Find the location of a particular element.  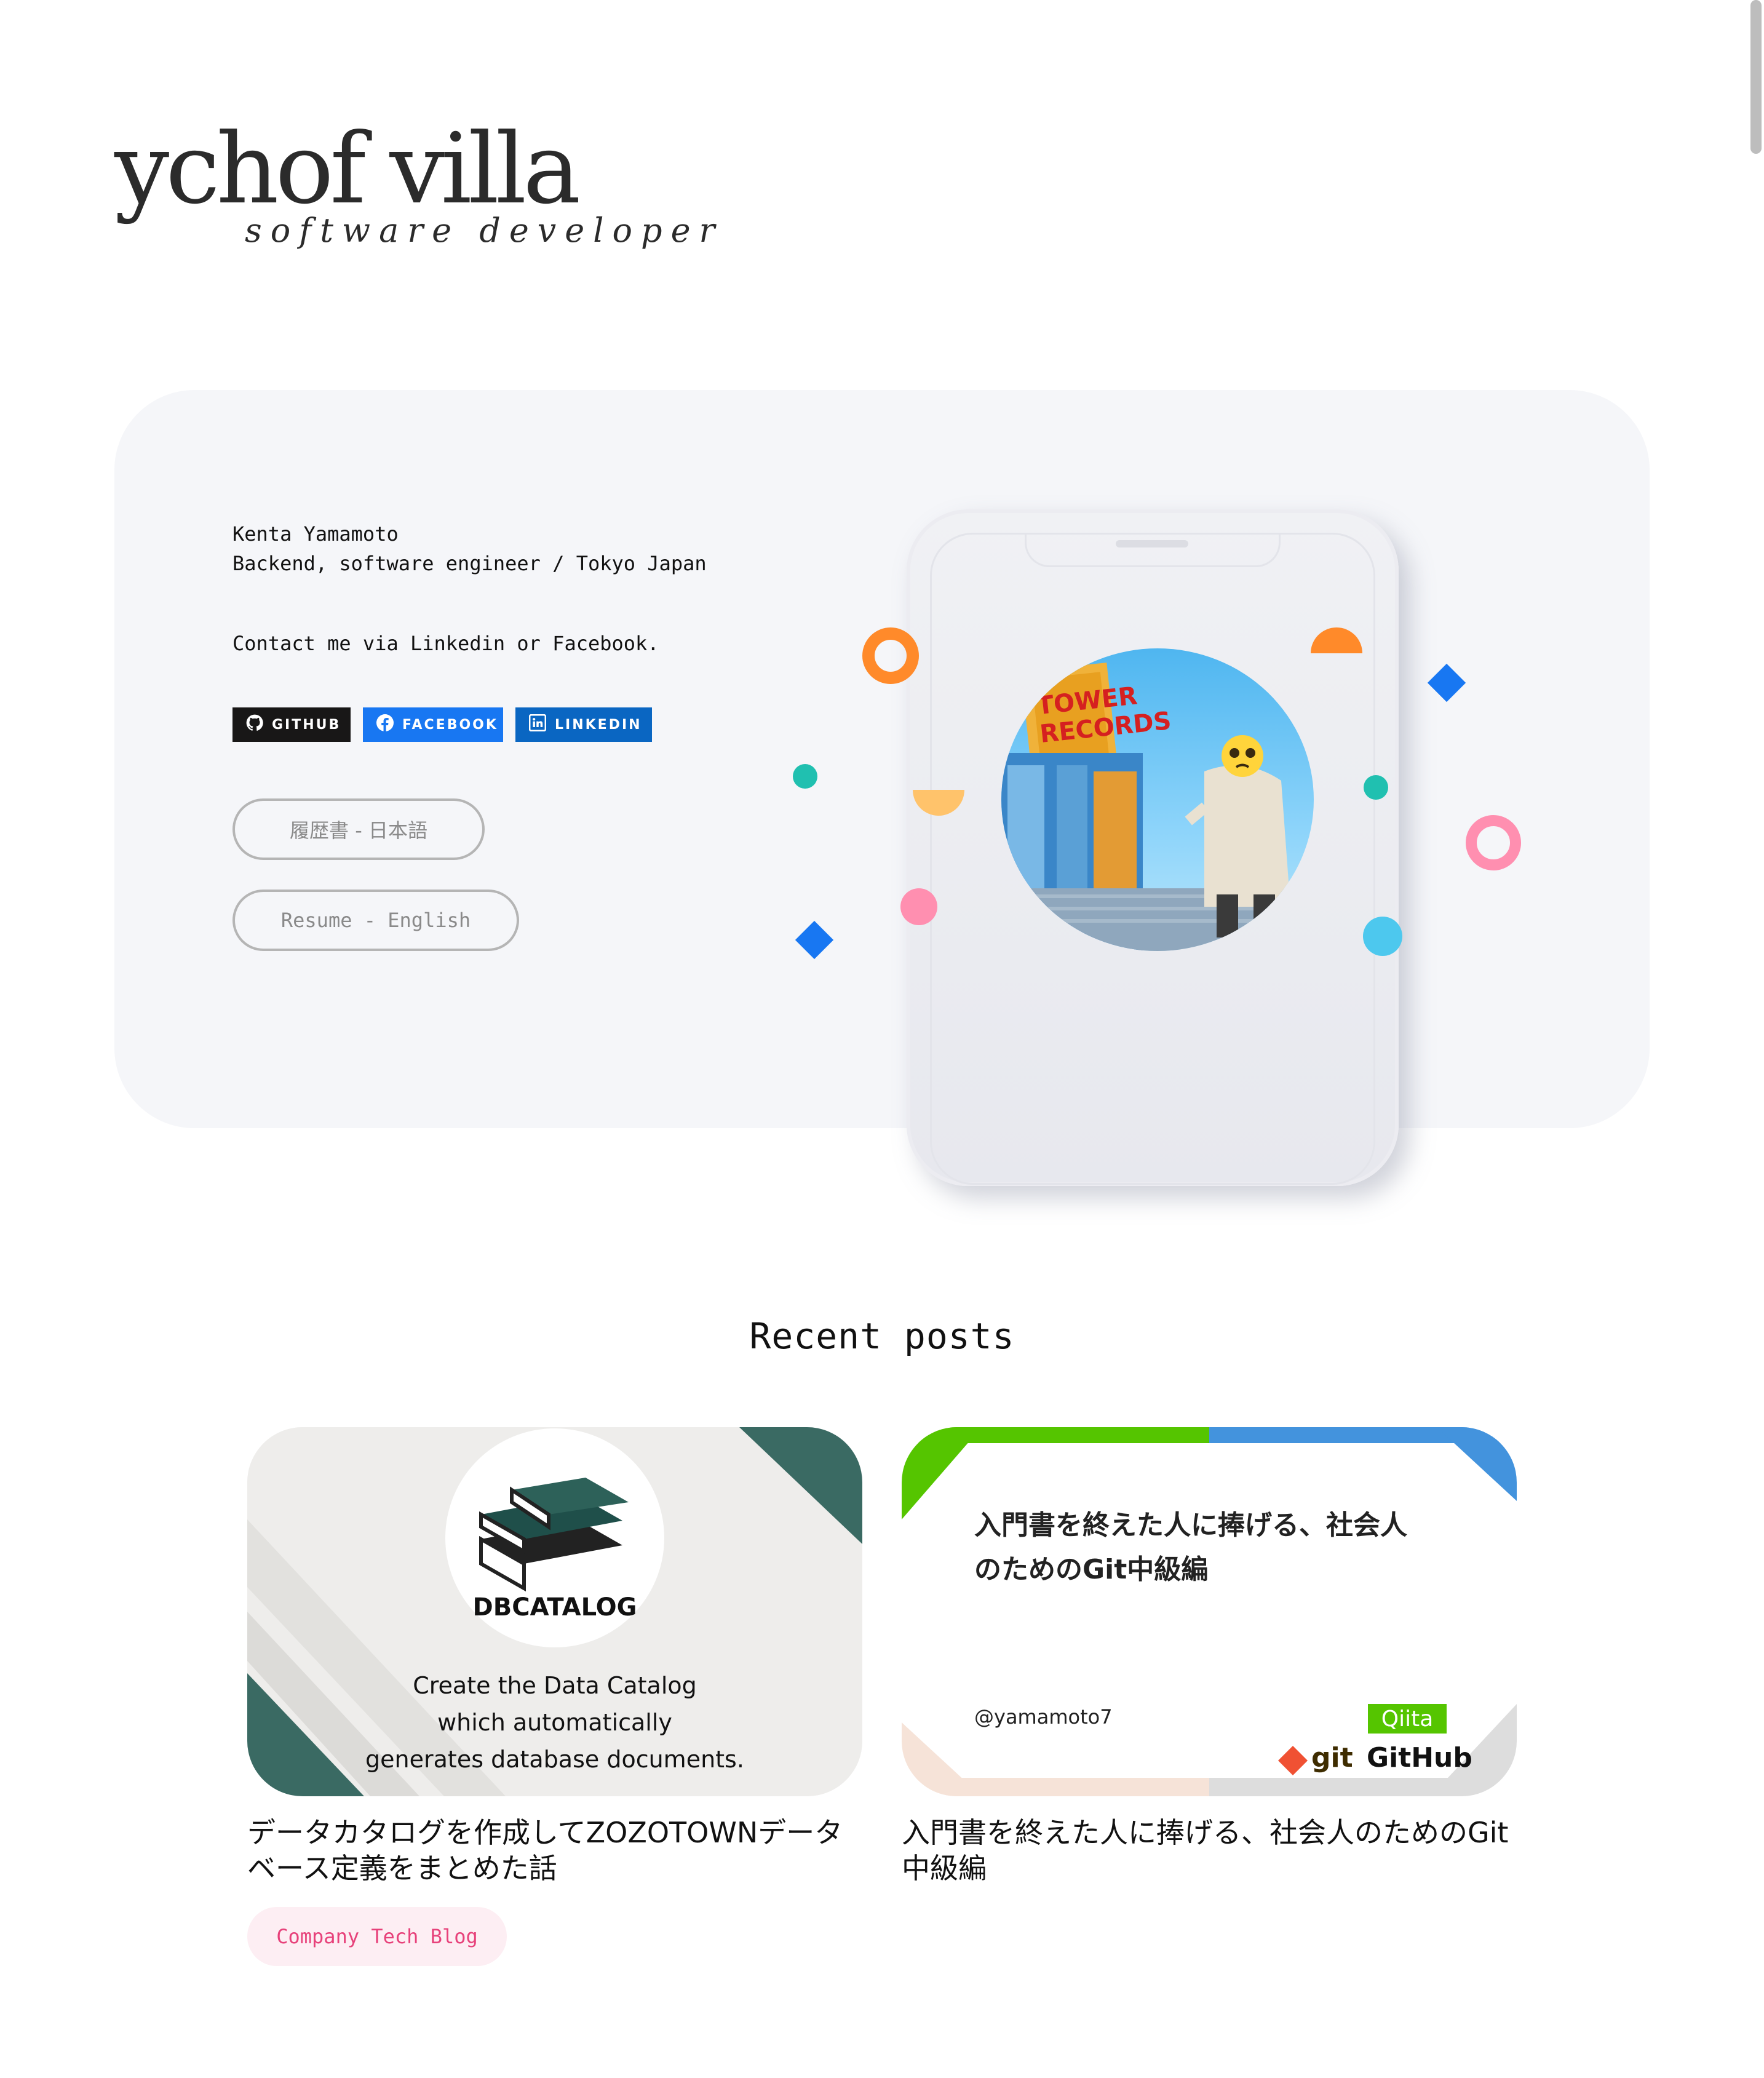

github-icon is located at coordinates (254, 724).